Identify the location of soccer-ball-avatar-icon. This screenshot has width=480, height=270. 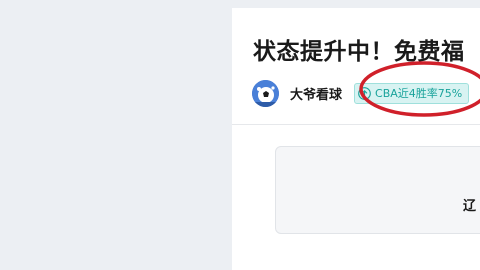
(265, 93).